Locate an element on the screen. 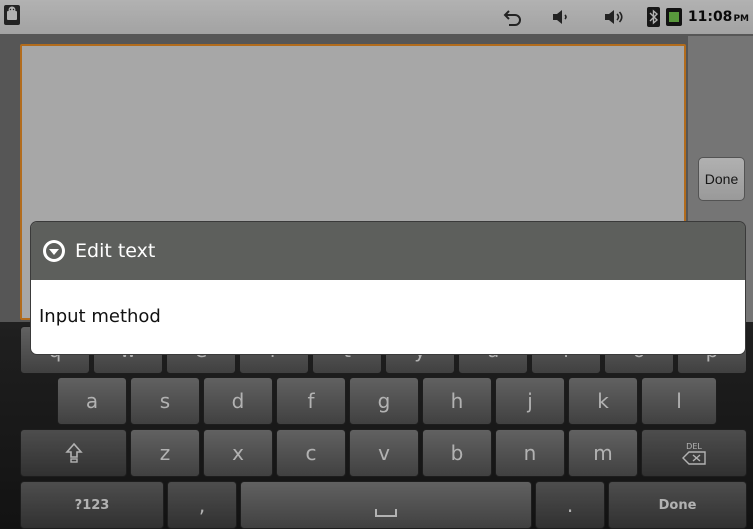 This screenshot has height=529, width=753. dialog-menu: Input method is located at coordinates (388, 317).